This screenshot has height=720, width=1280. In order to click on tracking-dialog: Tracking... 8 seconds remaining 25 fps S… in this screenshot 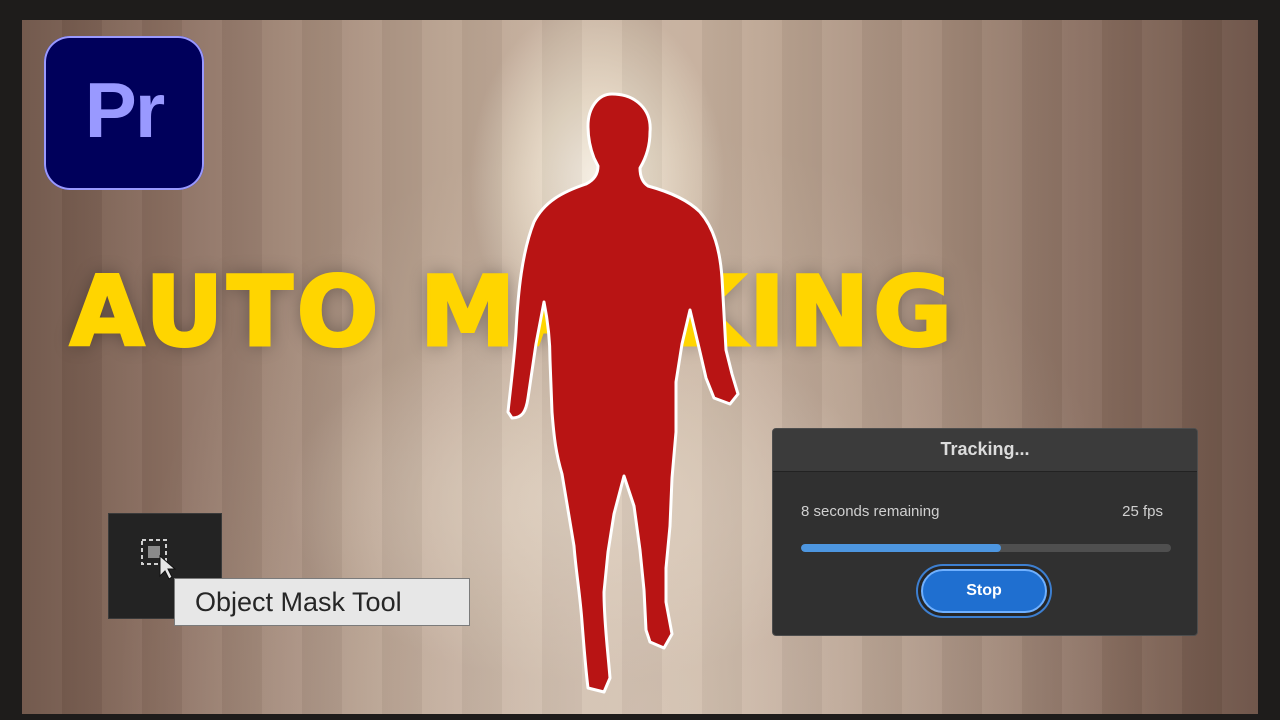, I will do `click(985, 532)`.